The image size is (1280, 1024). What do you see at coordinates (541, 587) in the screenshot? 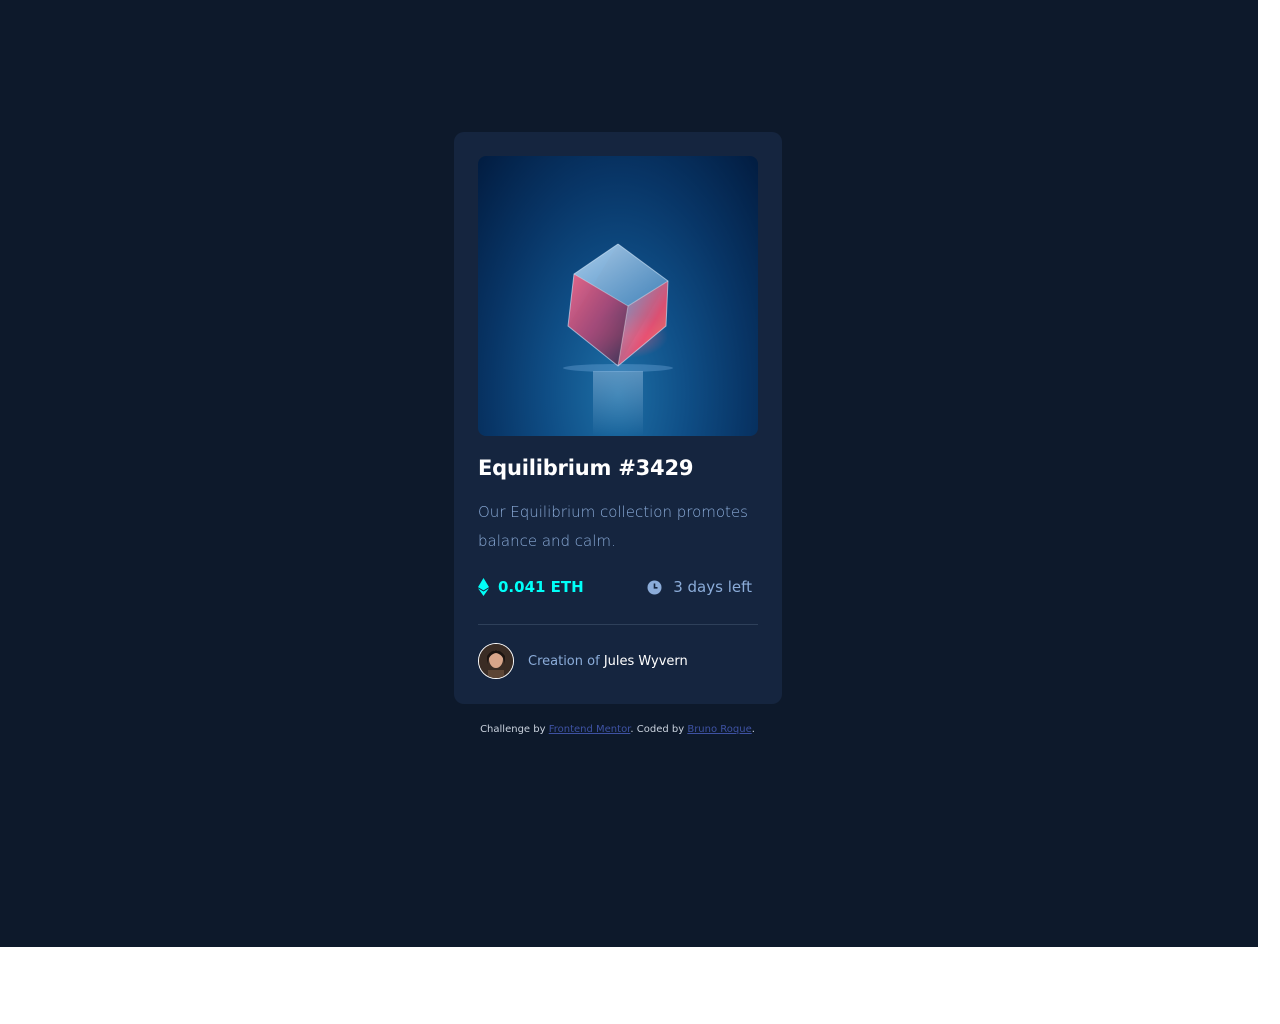
I see `price-value: 0.041 ETH` at bounding box center [541, 587].